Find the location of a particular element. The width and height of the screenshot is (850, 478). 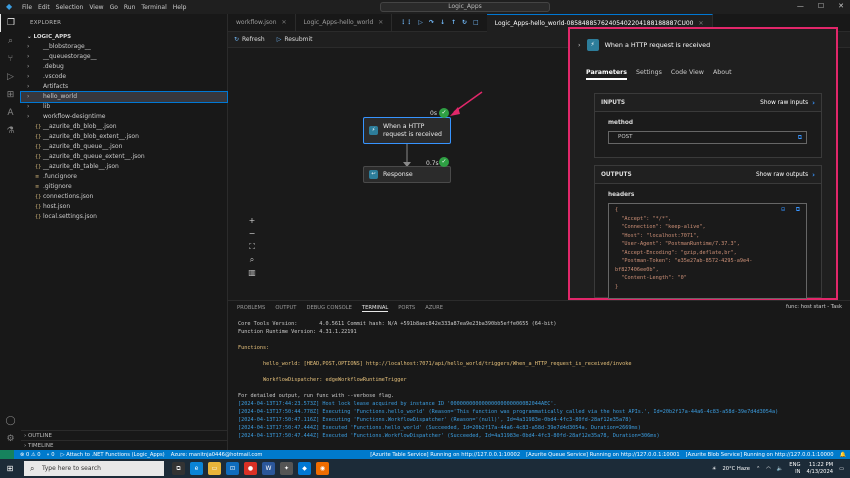

tree-item: ≡ .gitignore is located at coordinates (124, 187).